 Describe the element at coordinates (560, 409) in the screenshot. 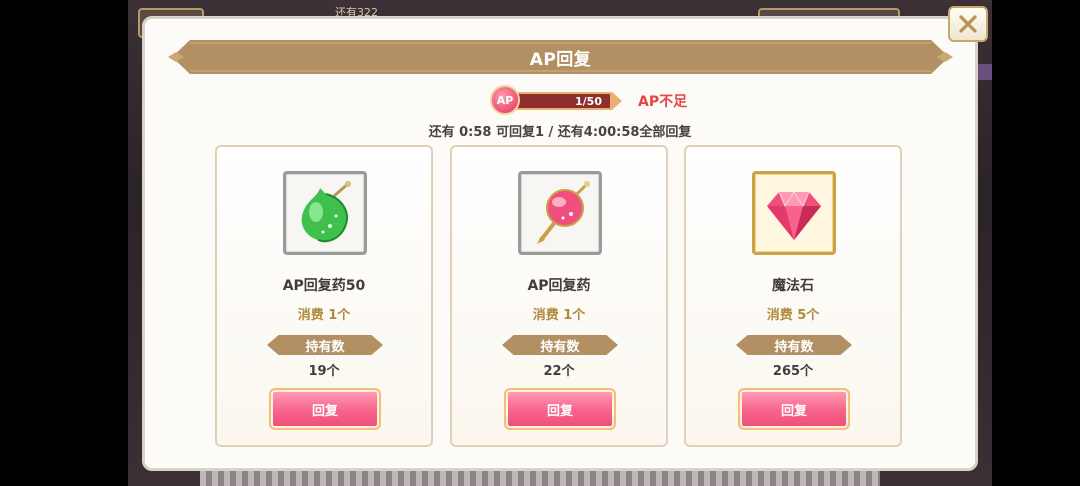

I see `recover-button-ap-potion: 回复` at that location.